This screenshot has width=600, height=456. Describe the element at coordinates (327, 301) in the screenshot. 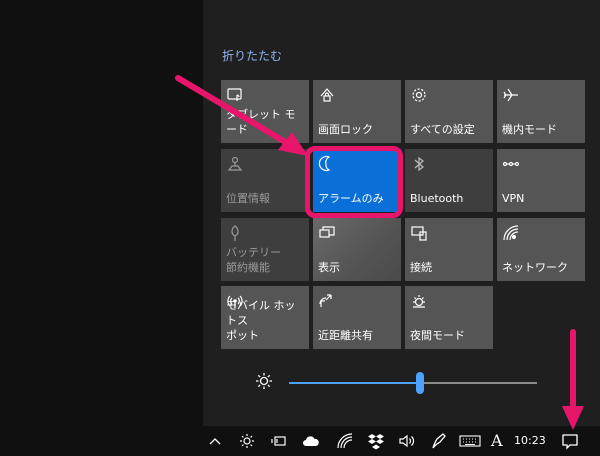

I see `nearby-sharing-icon` at that location.